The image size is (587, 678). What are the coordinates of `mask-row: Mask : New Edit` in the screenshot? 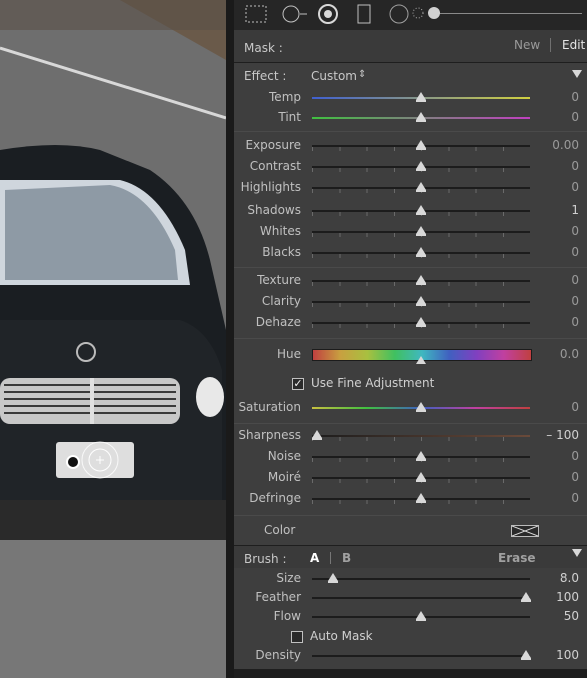 It's located at (410, 46).